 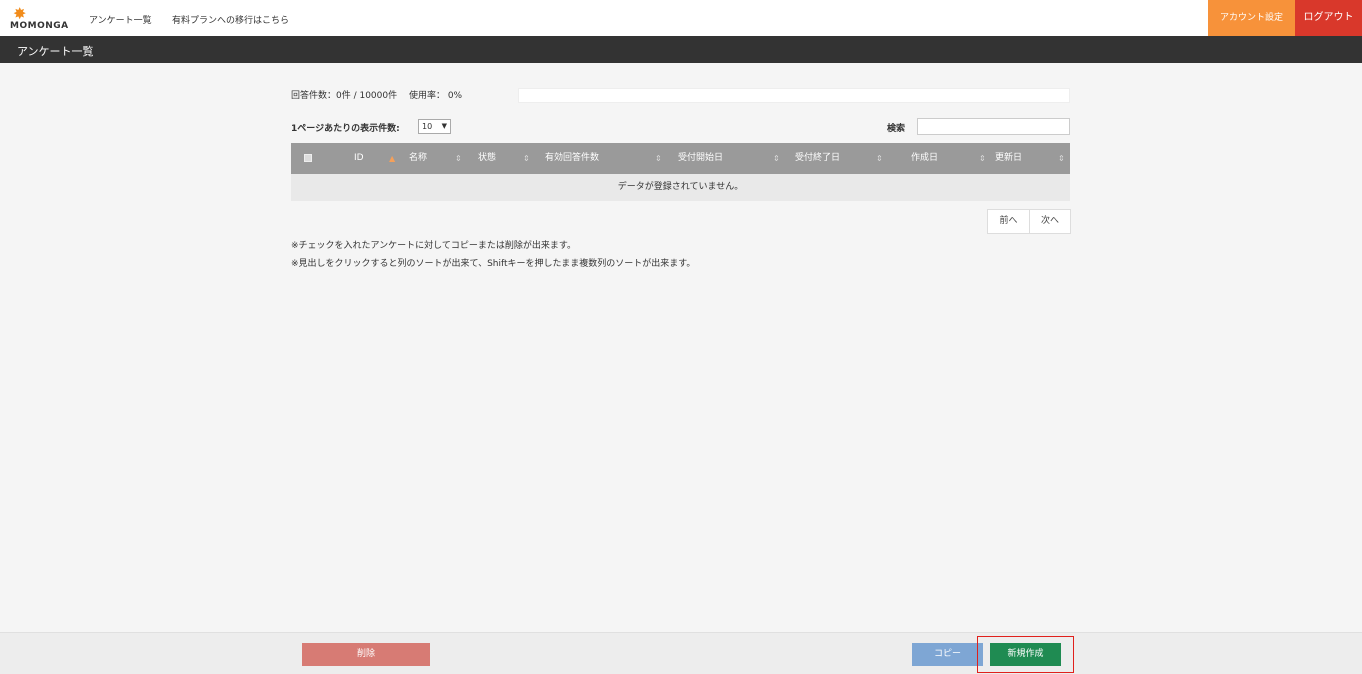 What do you see at coordinates (794, 95) in the screenshot?
I see `usage-progress-bar` at bounding box center [794, 95].